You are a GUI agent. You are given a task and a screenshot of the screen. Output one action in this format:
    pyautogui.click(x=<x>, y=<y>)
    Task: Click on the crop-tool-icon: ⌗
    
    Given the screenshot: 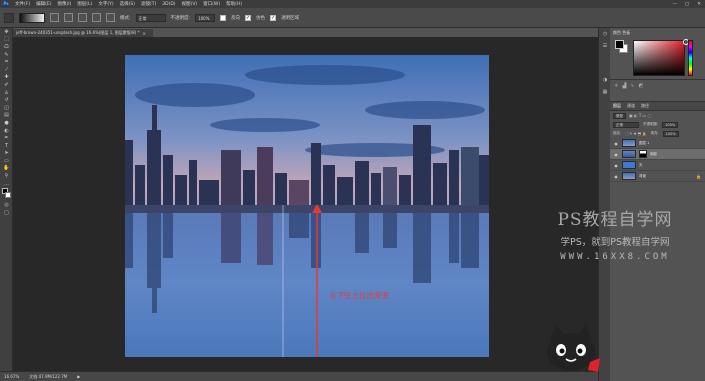 What is the action you would take?
    pyautogui.click(x=6, y=62)
    